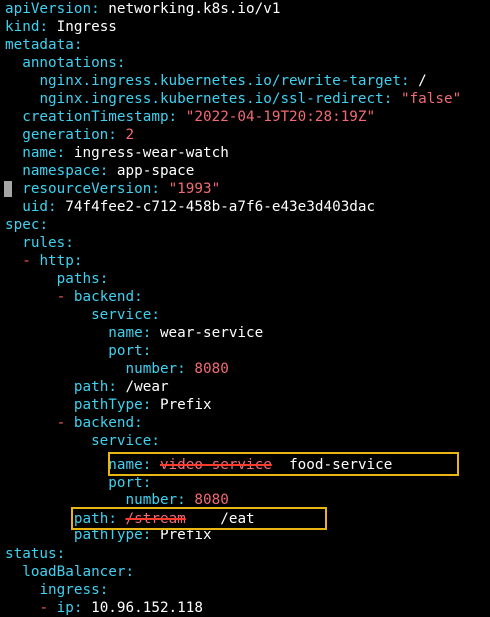 This screenshot has width=490, height=617. What do you see at coordinates (22, 225) in the screenshot?
I see `yaml-key: spec` at bounding box center [22, 225].